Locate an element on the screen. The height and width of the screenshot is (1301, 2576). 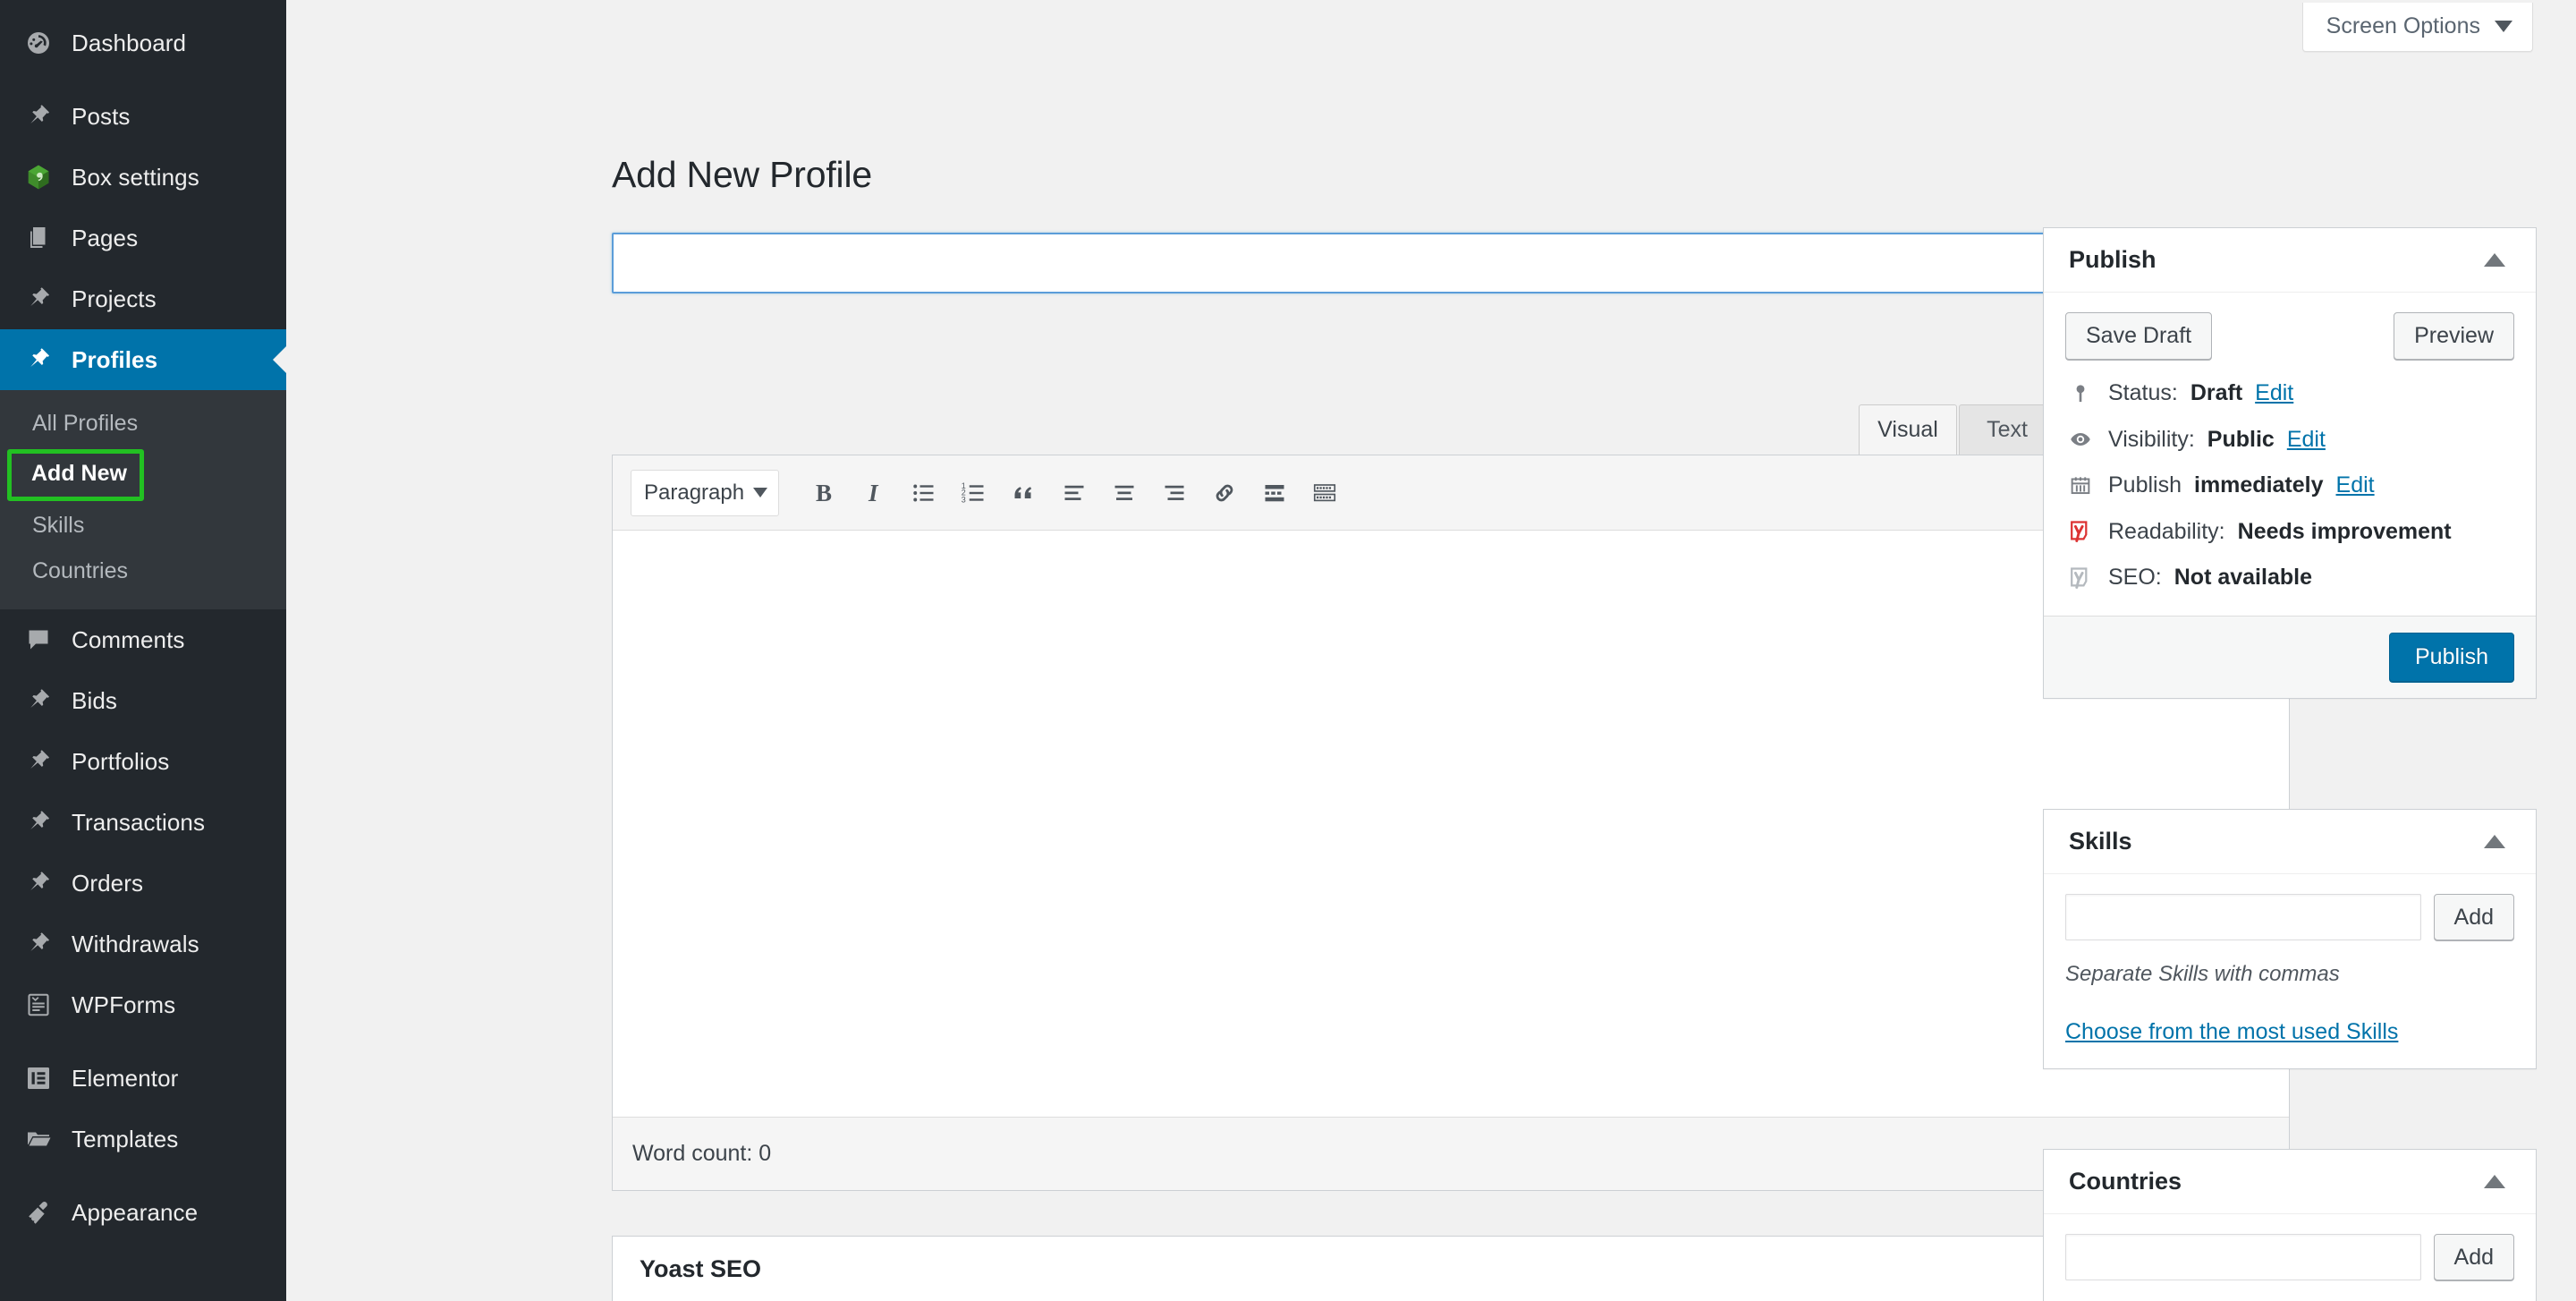
skills-metabox-toggle is located at coordinates (2495, 841).